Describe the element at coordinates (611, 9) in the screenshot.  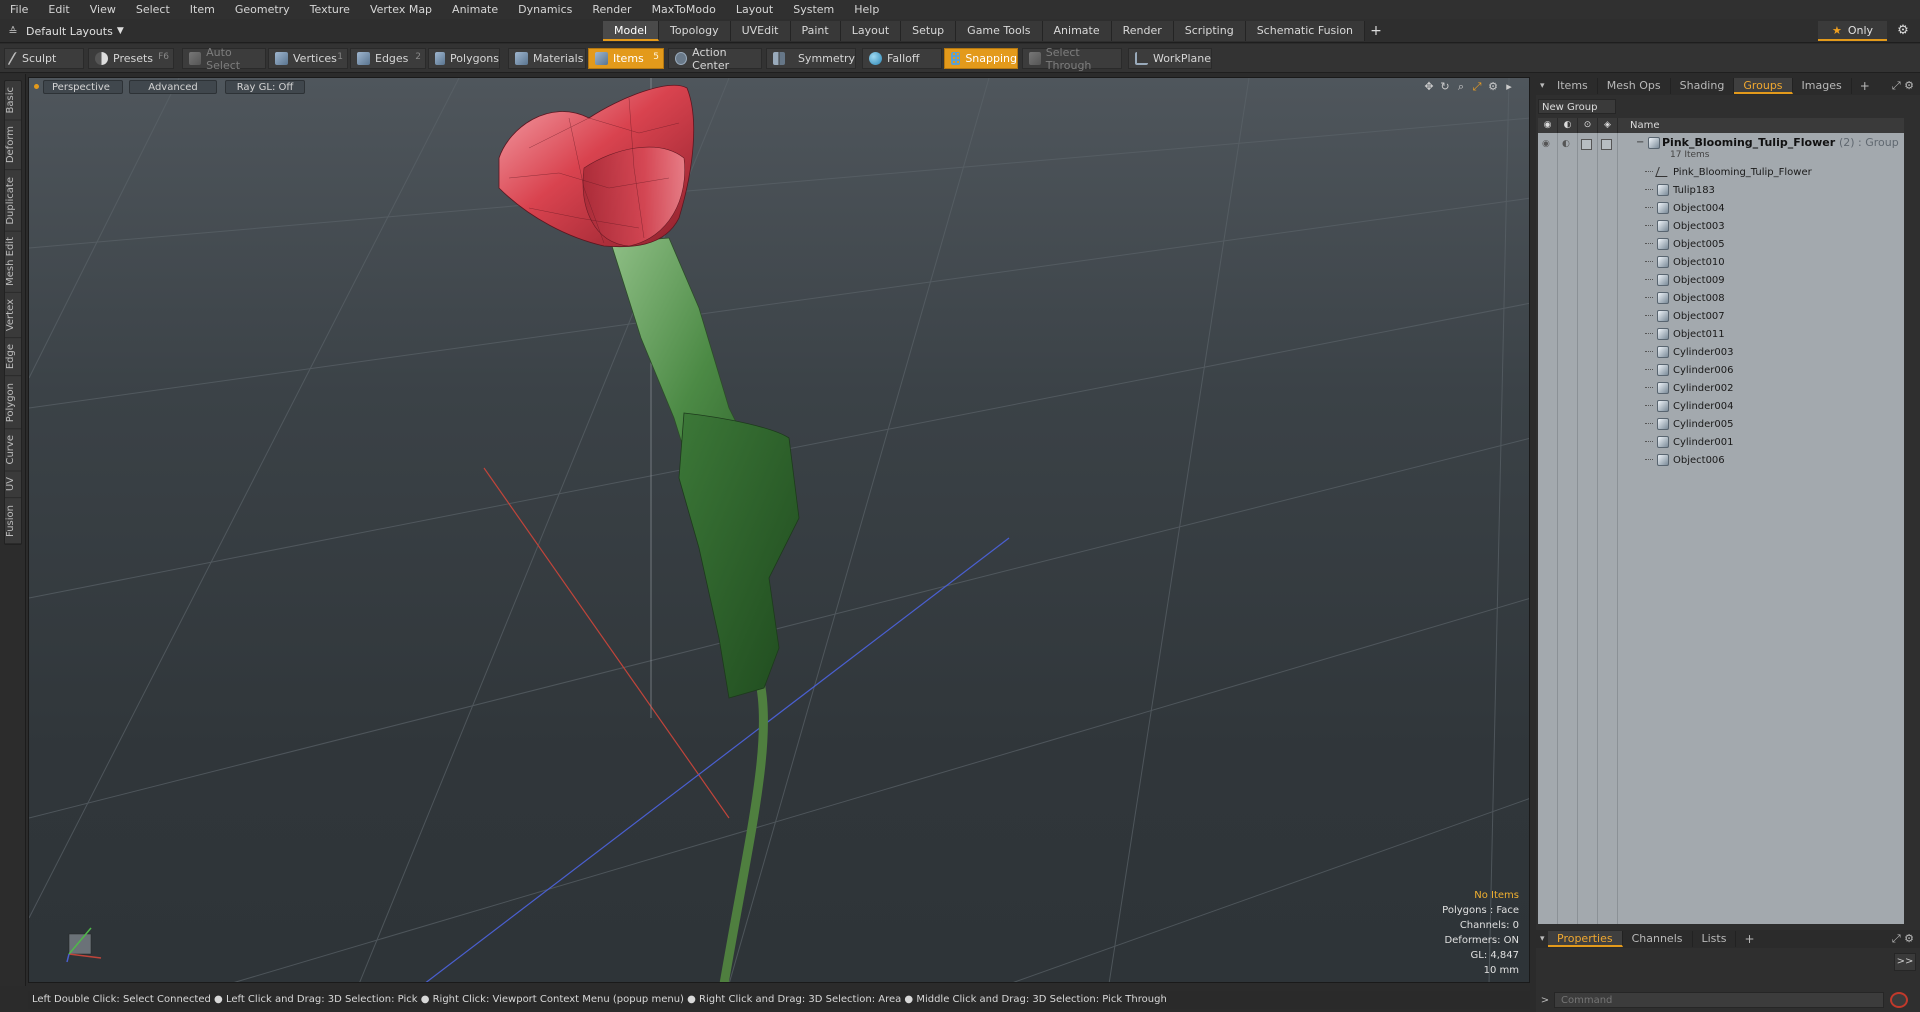
I see `menu-render: Render` at that location.